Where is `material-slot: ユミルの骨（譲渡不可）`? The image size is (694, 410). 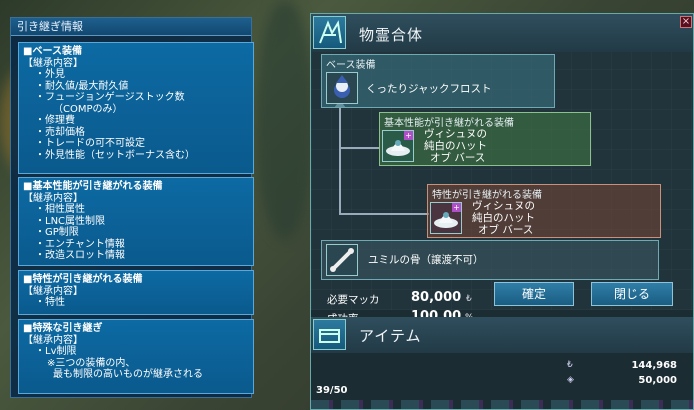 material-slot: ユミルの骨（譲渡不可） is located at coordinates (490, 260).